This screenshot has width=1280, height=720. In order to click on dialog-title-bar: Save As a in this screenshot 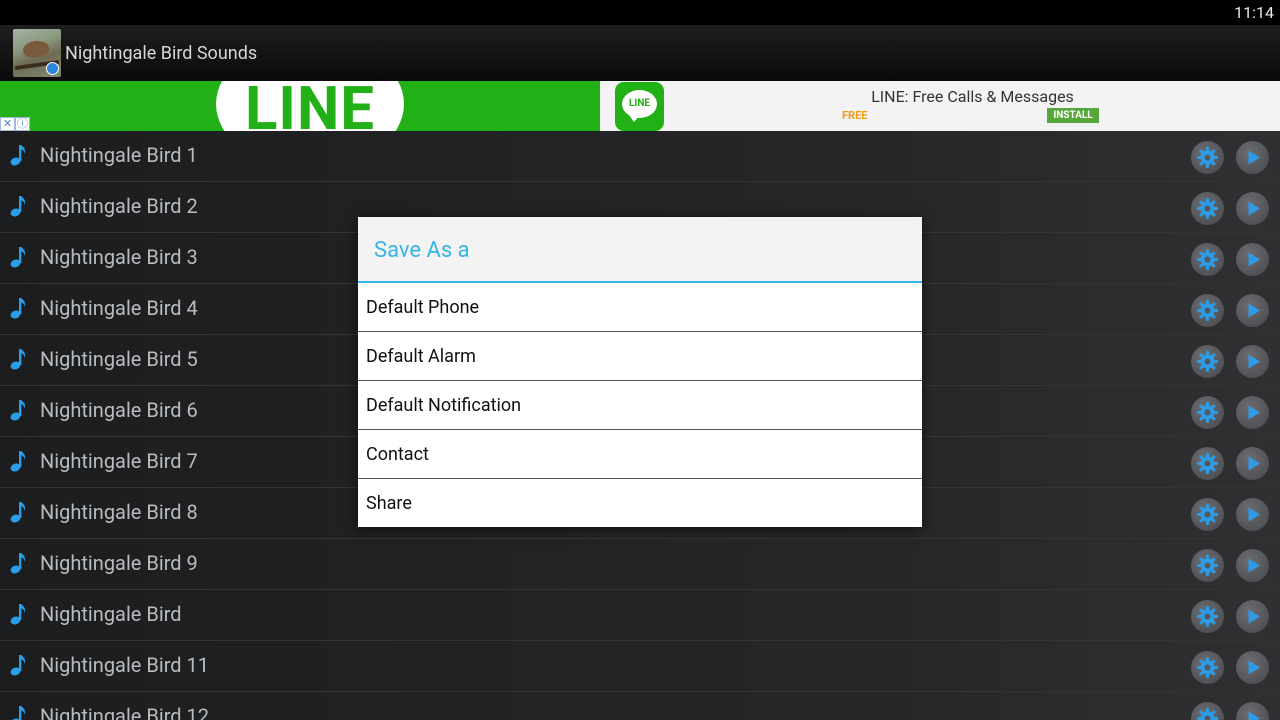, I will do `click(640, 250)`.